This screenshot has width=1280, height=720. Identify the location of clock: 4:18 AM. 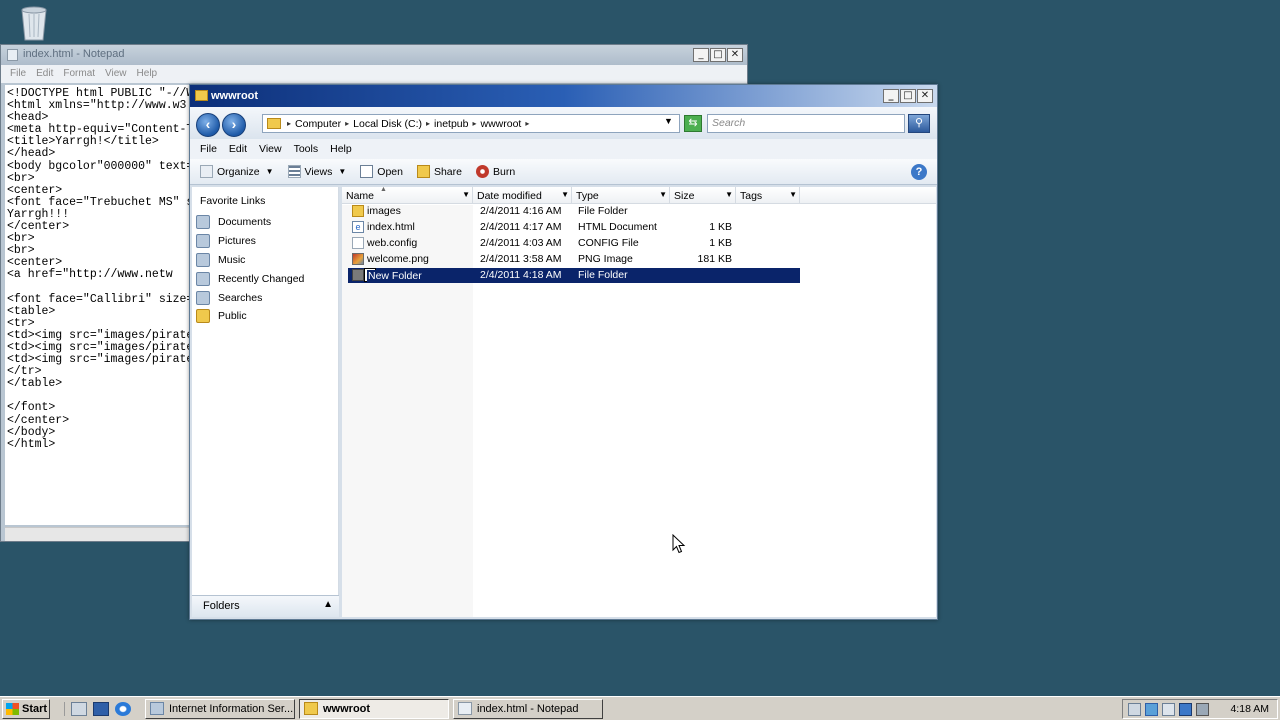
(1249, 709).